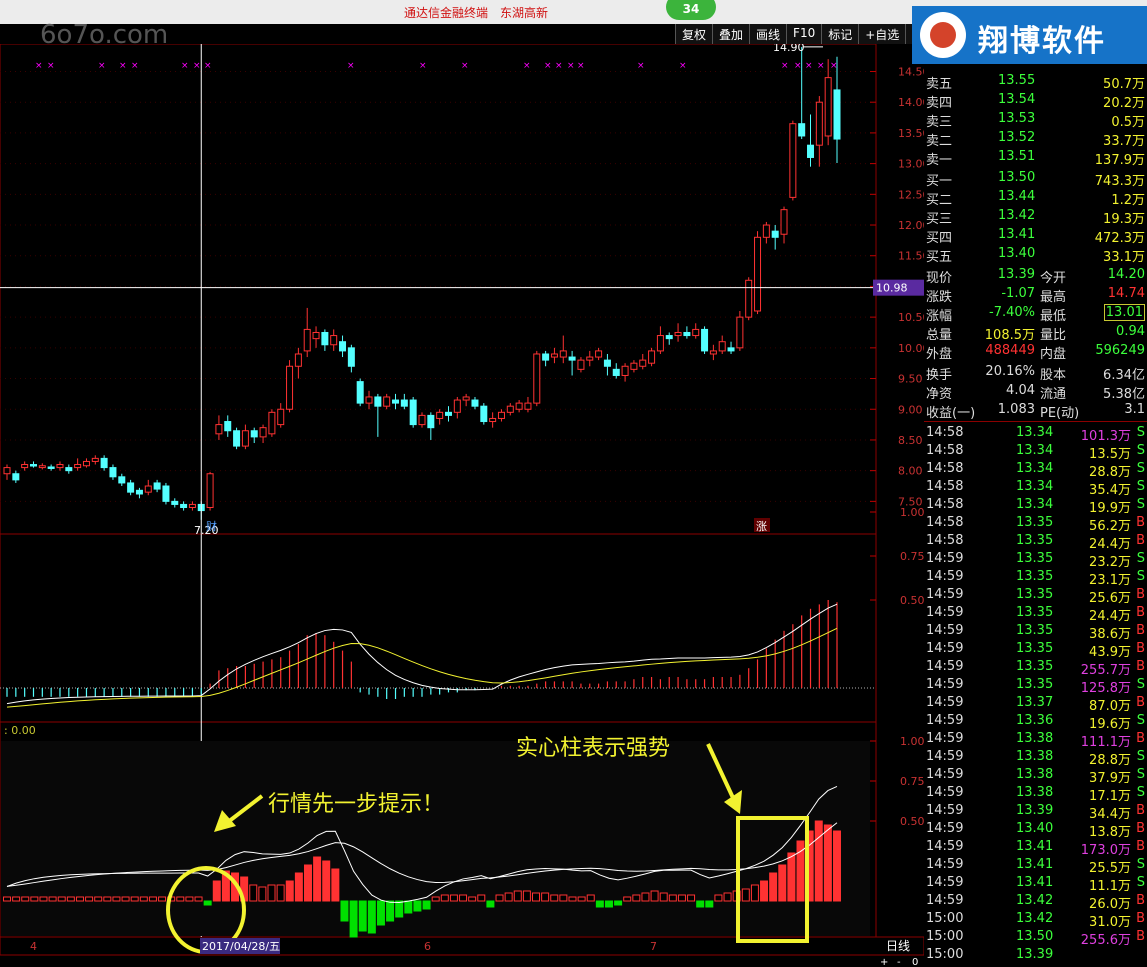 The height and width of the screenshot is (967, 1147). What do you see at coordinates (1140, 486) in the screenshot?
I see `tick-side: S` at bounding box center [1140, 486].